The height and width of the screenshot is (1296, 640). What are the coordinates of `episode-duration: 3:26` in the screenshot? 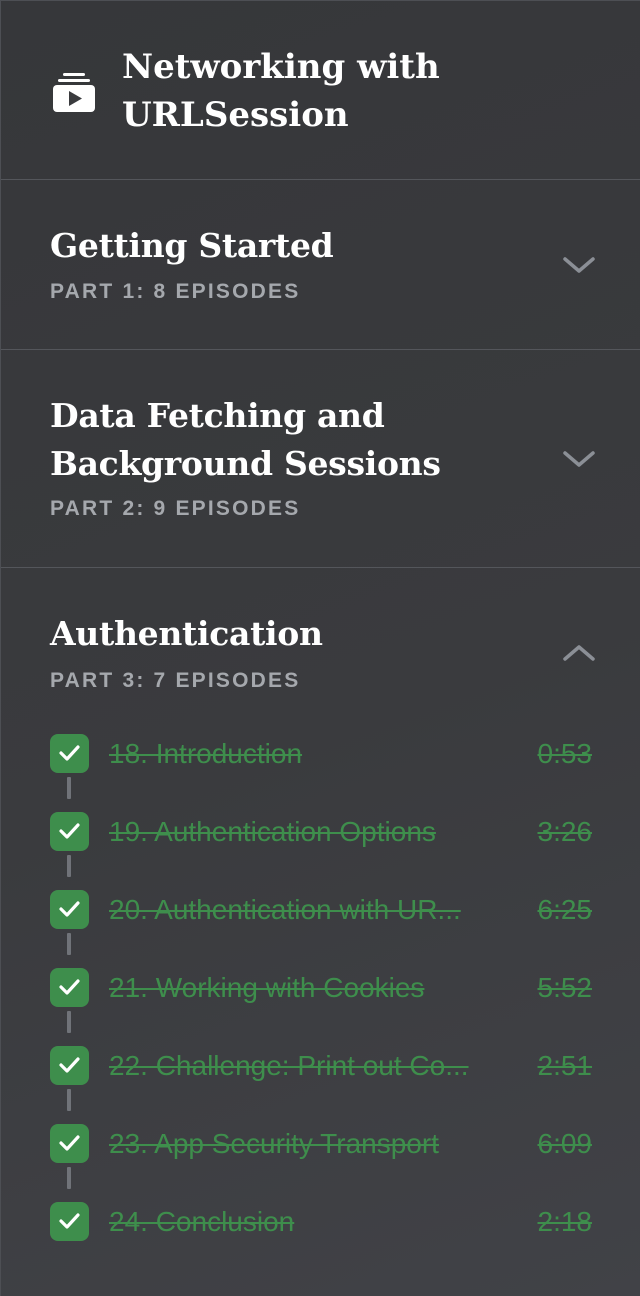 It's located at (565, 831).